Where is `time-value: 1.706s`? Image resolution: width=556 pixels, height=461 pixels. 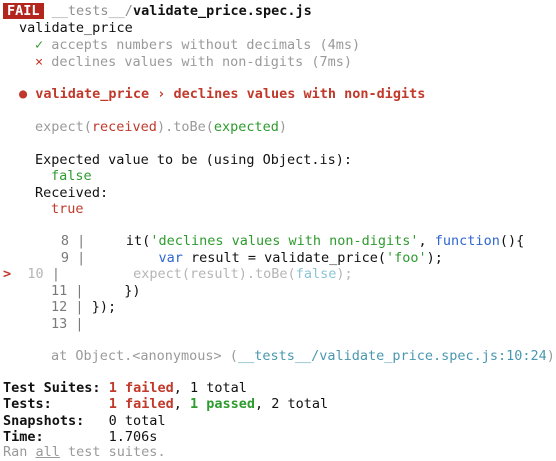
time-value: 1.706s is located at coordinates (133, 437).